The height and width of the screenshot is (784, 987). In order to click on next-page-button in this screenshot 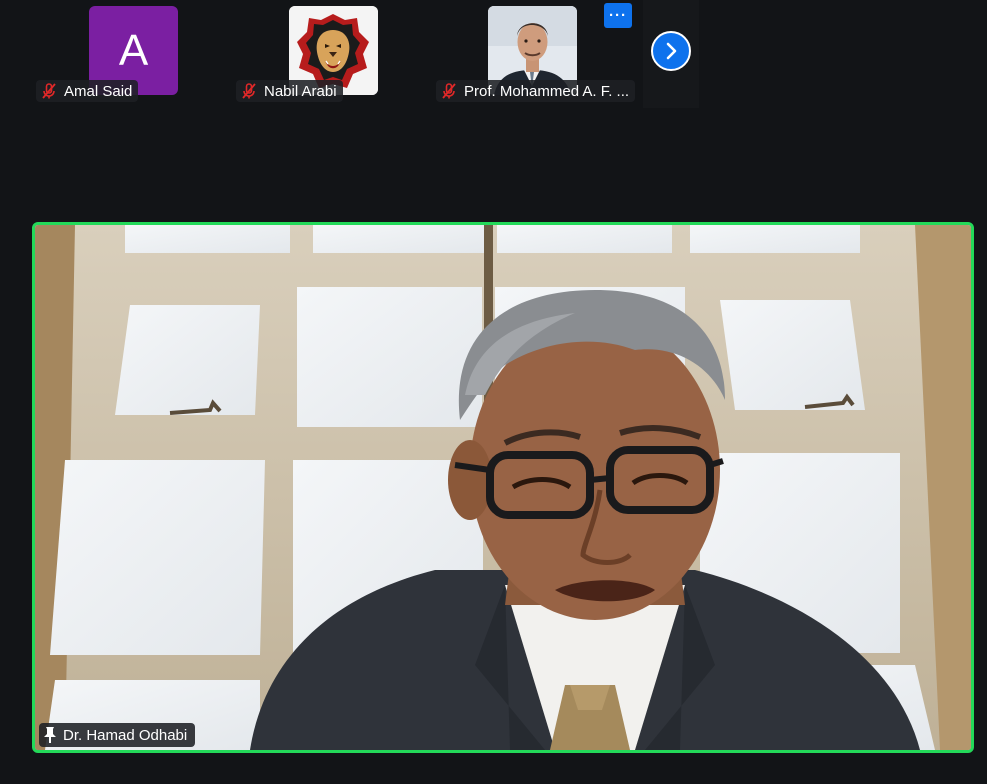, I will do `click(671, 51)`.